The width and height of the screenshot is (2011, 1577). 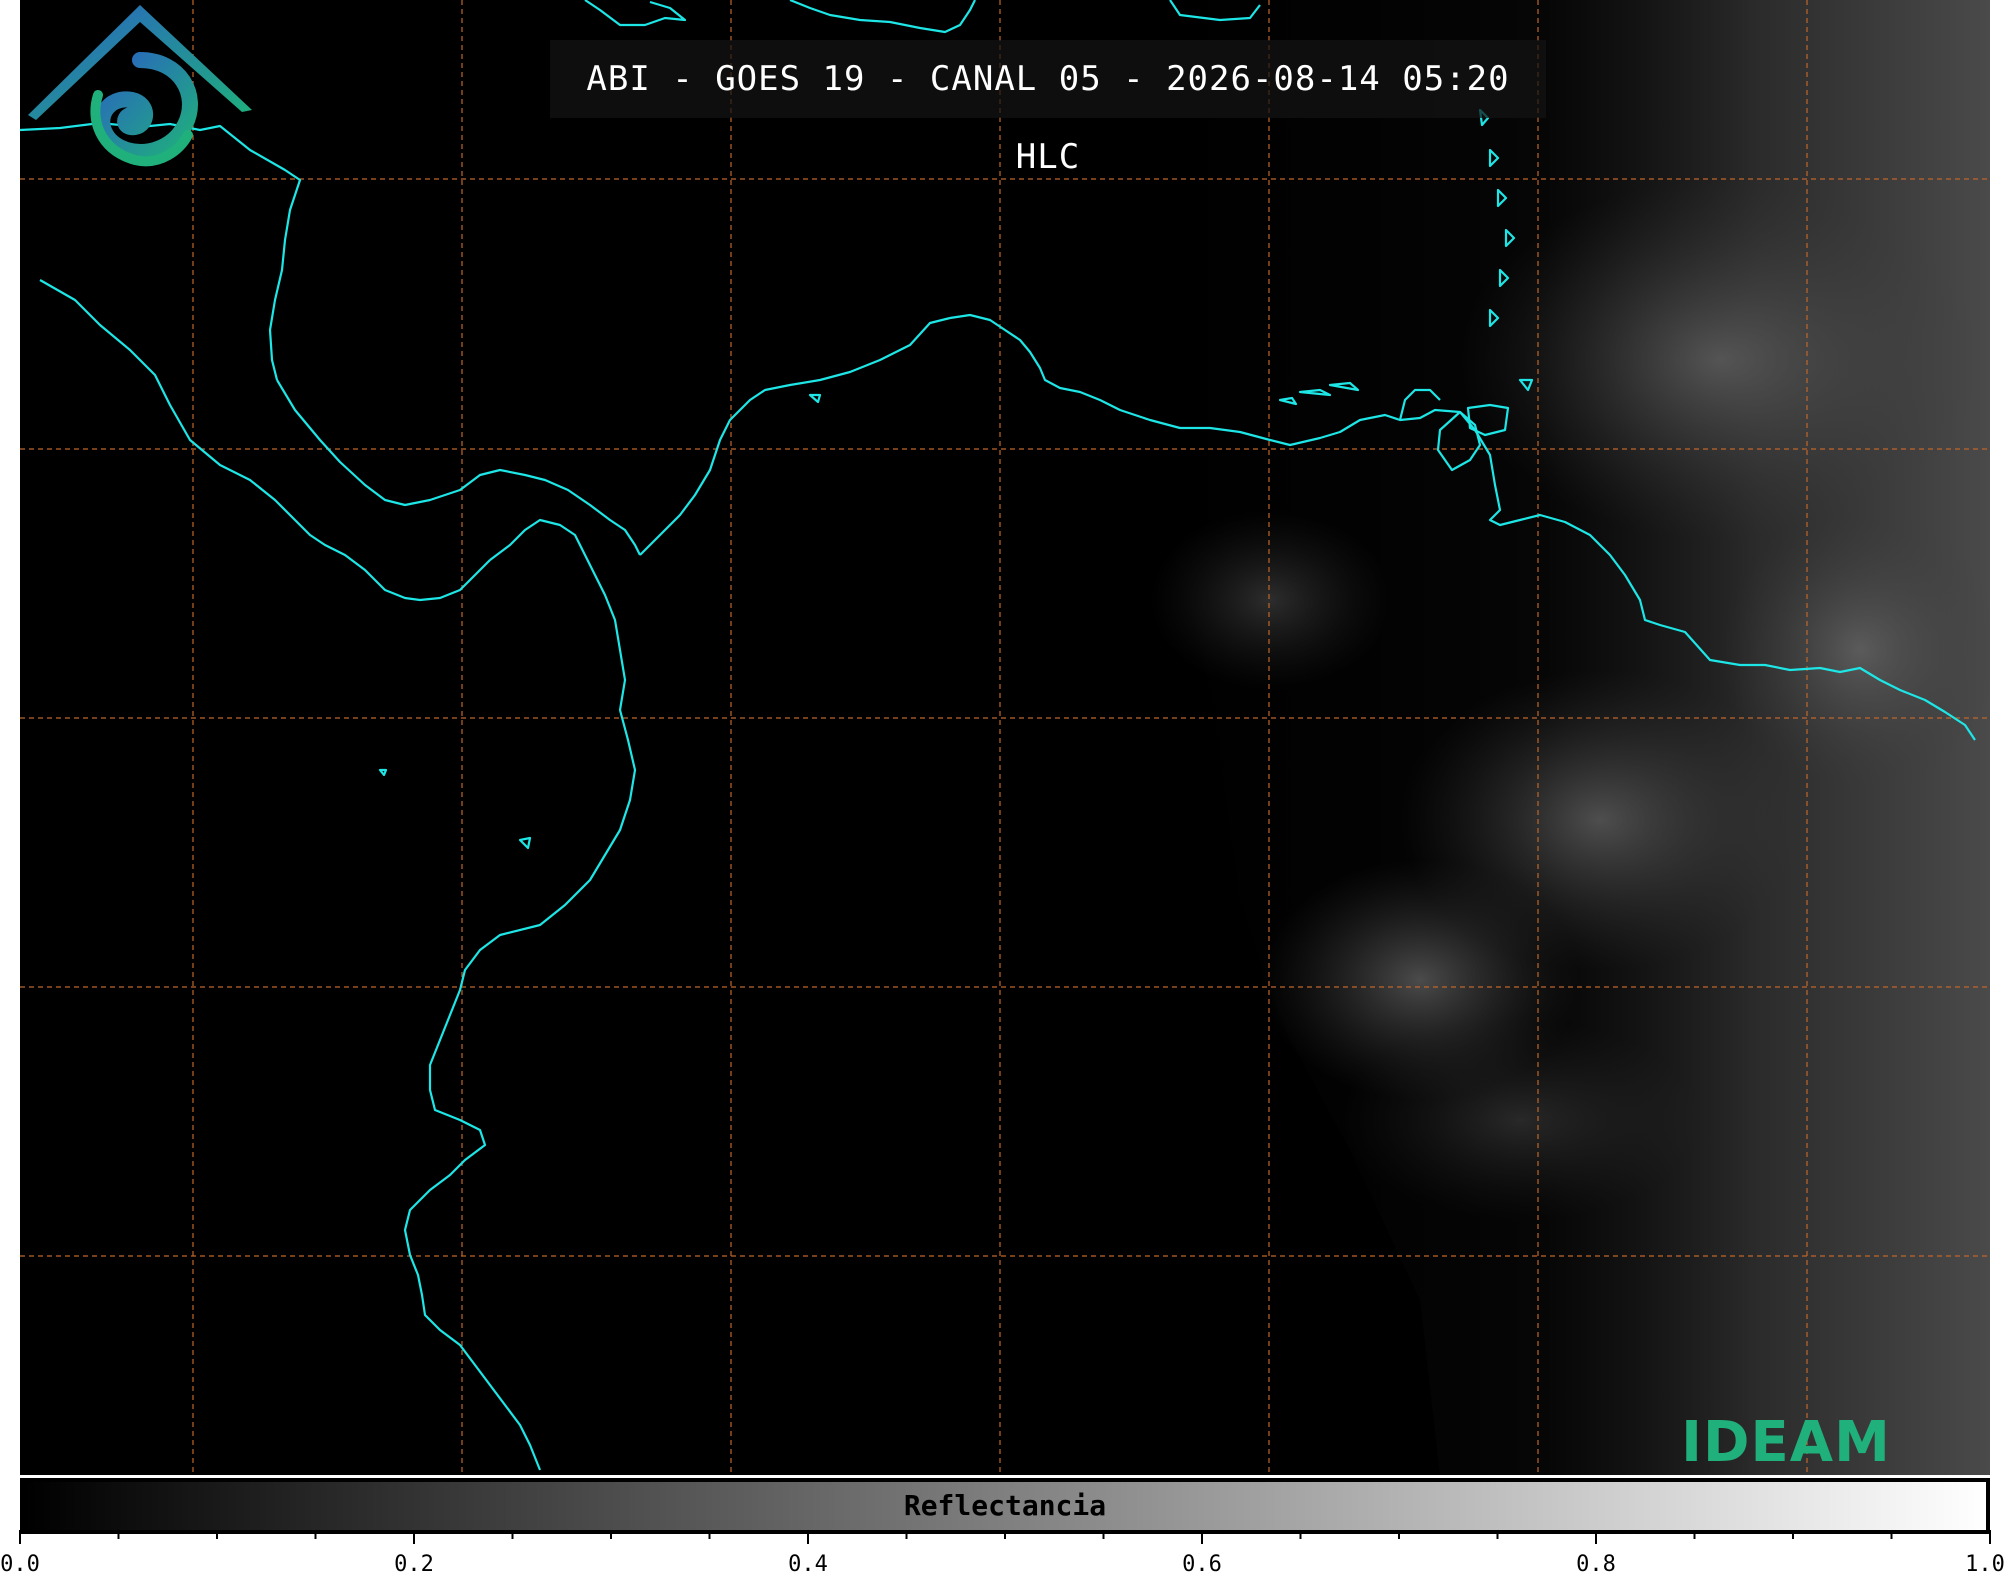 I want to click on colorbar-label: Reflectancia, so click(x=1005, y=1505).